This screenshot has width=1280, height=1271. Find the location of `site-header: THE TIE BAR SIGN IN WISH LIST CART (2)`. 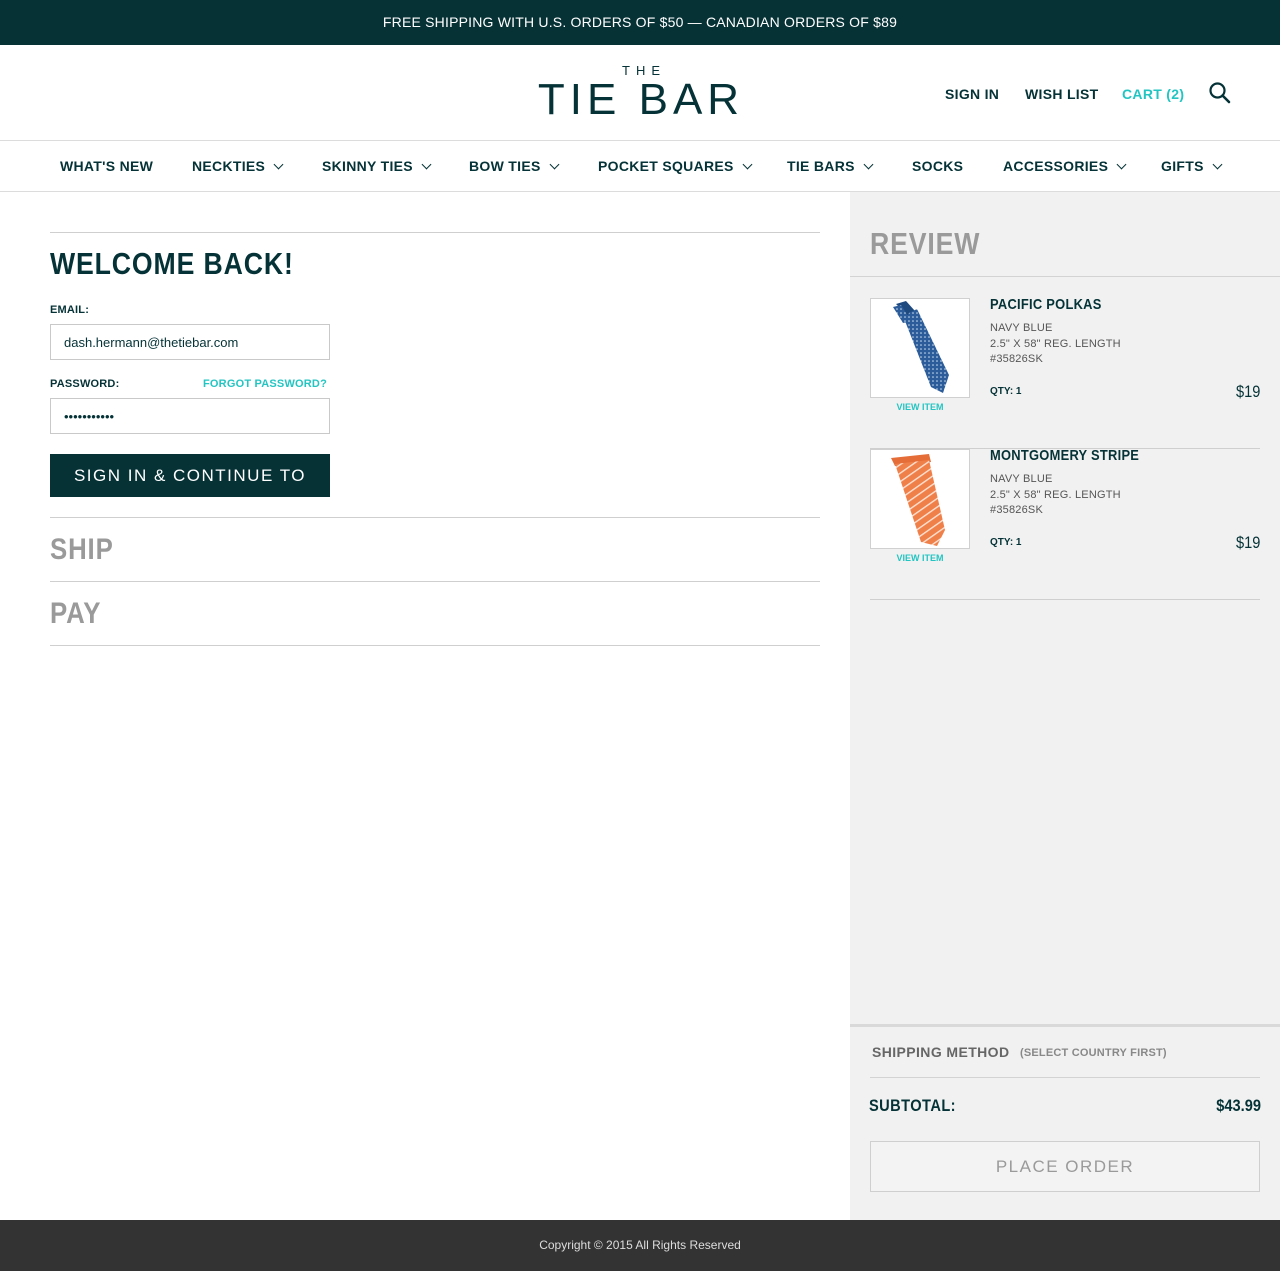

site-header: THE TIE BAR SIGN IN WISH LIST CART (2) is located at coordinates (640, 93).